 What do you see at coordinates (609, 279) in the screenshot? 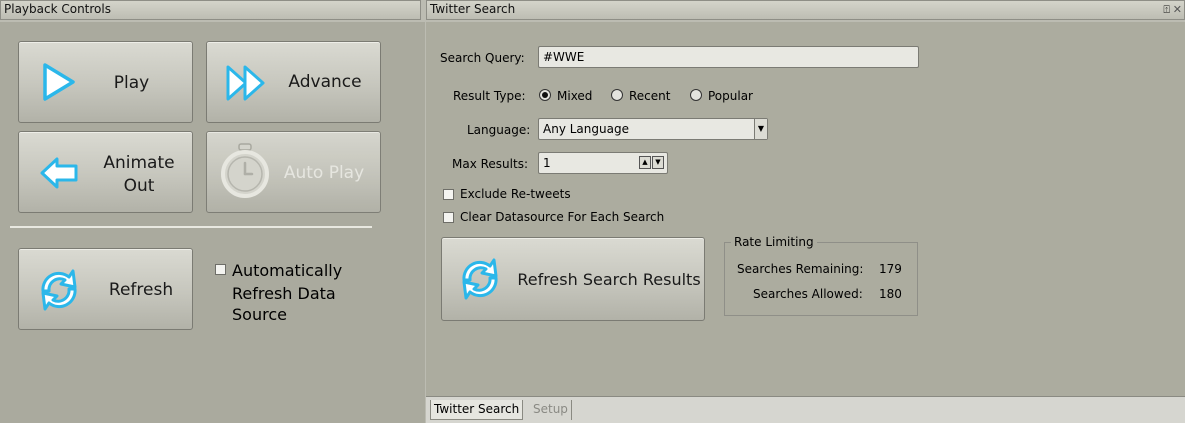
I see `refresh-search-results-label: Refresh Search Results` at bounding box center [609, 279].